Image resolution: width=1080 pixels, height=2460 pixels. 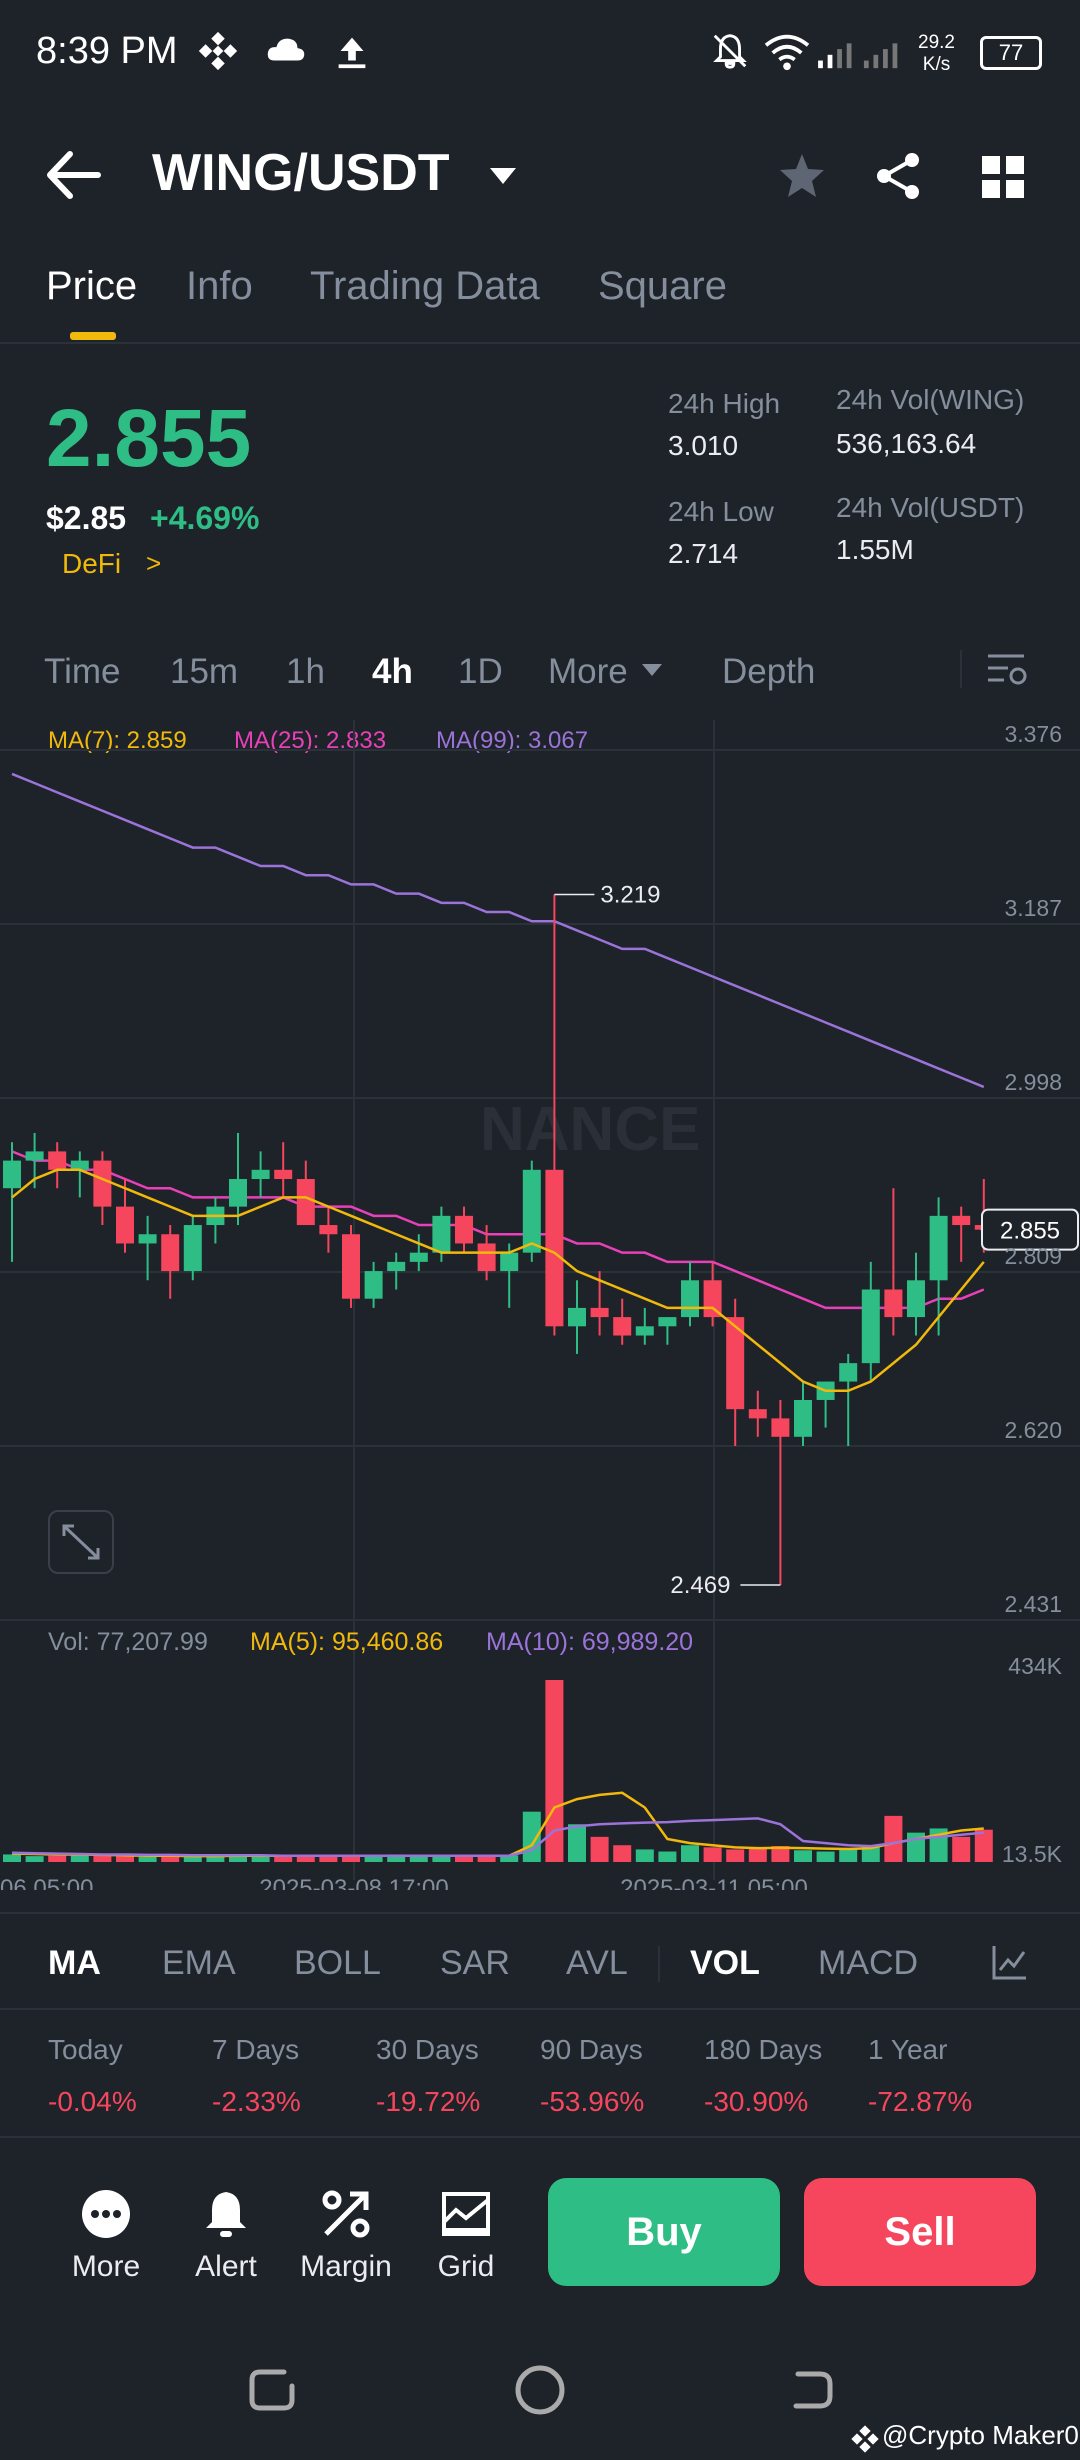 What do you see at coordinates (82, 672) in the screenshot?
I see `interval-time: Time` at bounding box center [82, 672].